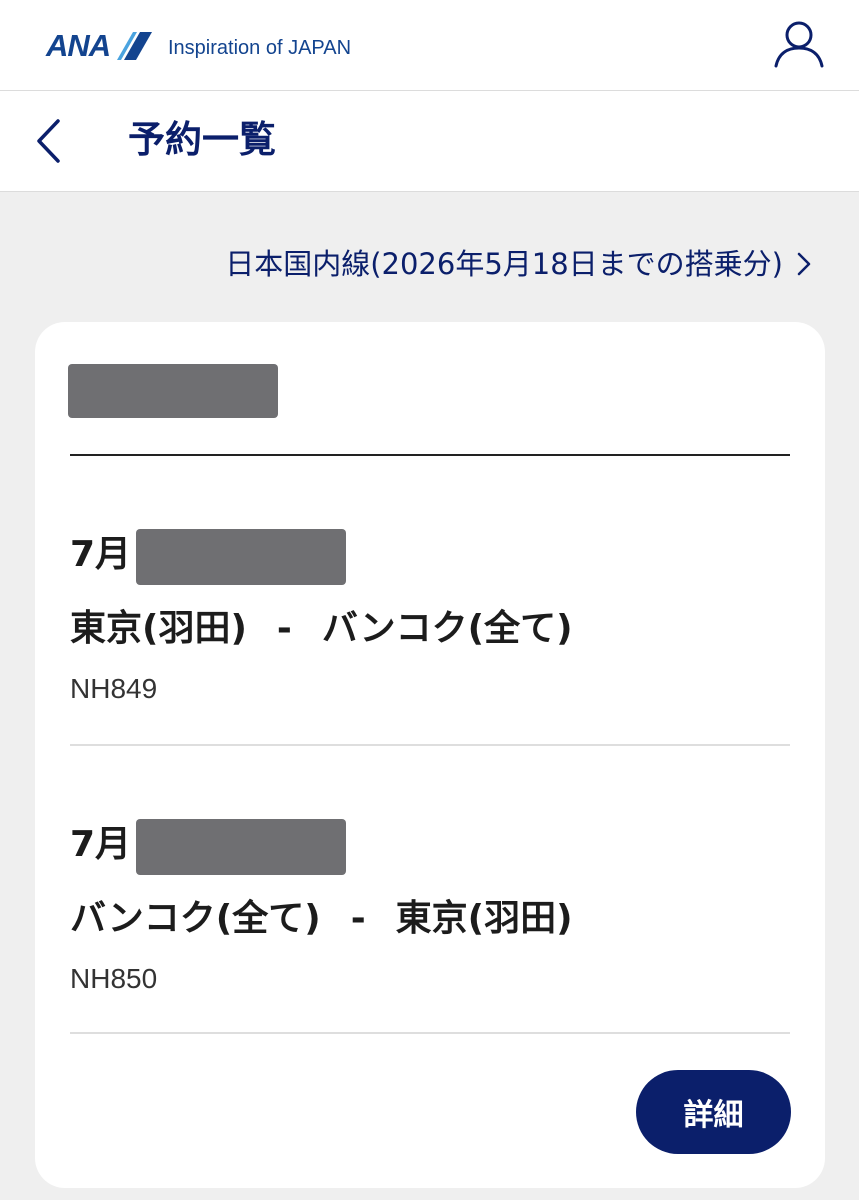 The height and width of the screenshot is (1200, 859). Describe the element at coordinates (799, 44) in the screenshot. I see `user-icon` at that location.